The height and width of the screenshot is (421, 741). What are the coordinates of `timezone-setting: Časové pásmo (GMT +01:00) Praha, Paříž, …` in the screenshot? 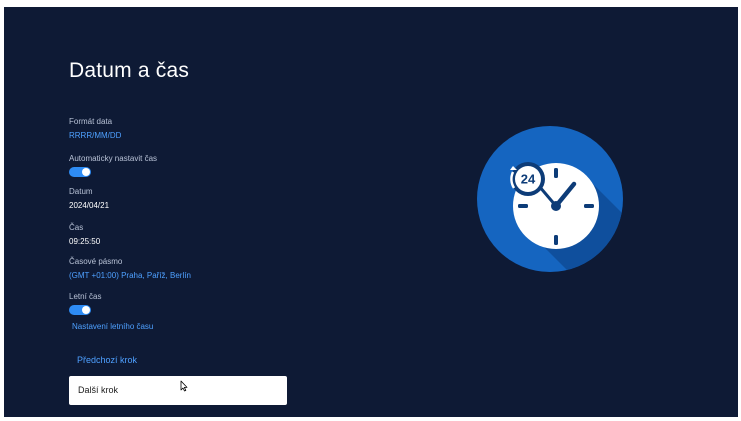 It's located at (130, 269).